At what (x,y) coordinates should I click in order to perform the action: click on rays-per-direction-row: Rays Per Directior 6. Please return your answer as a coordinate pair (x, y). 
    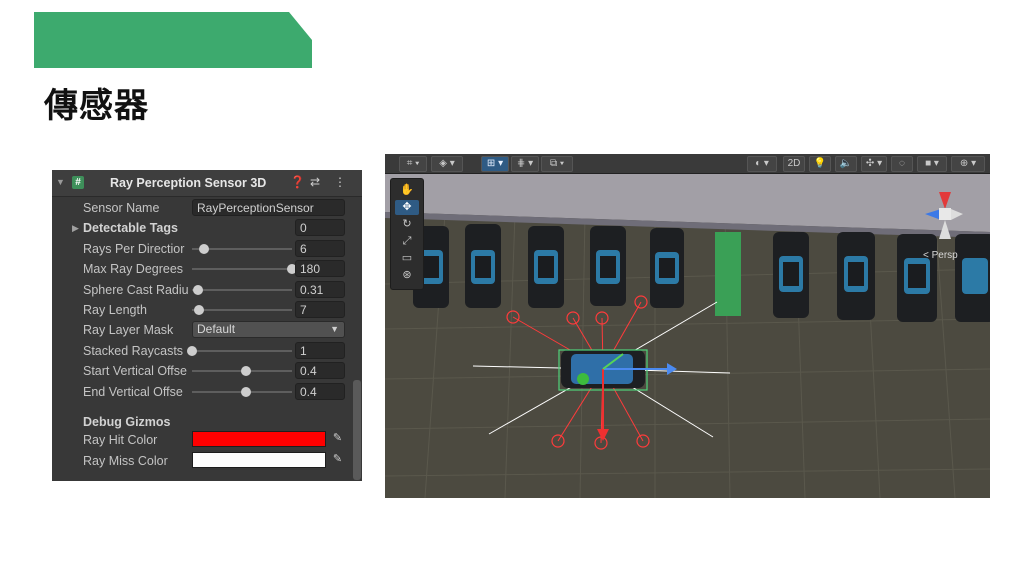
    Looking at the image, I should click on (207, 249).